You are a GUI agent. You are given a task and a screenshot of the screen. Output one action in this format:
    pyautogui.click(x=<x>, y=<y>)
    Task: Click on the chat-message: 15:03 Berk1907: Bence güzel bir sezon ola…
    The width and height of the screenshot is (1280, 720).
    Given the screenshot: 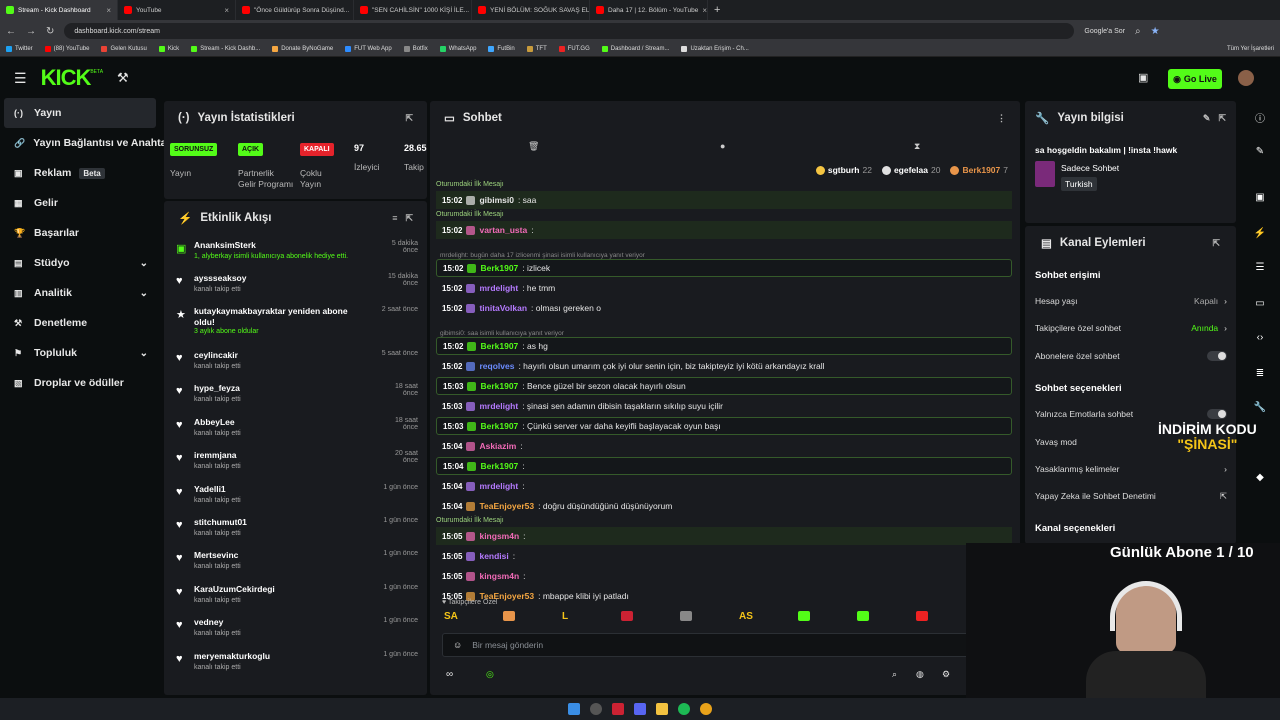 What is the action you would take?
    pyautogui.click(x=724, y=386)
    